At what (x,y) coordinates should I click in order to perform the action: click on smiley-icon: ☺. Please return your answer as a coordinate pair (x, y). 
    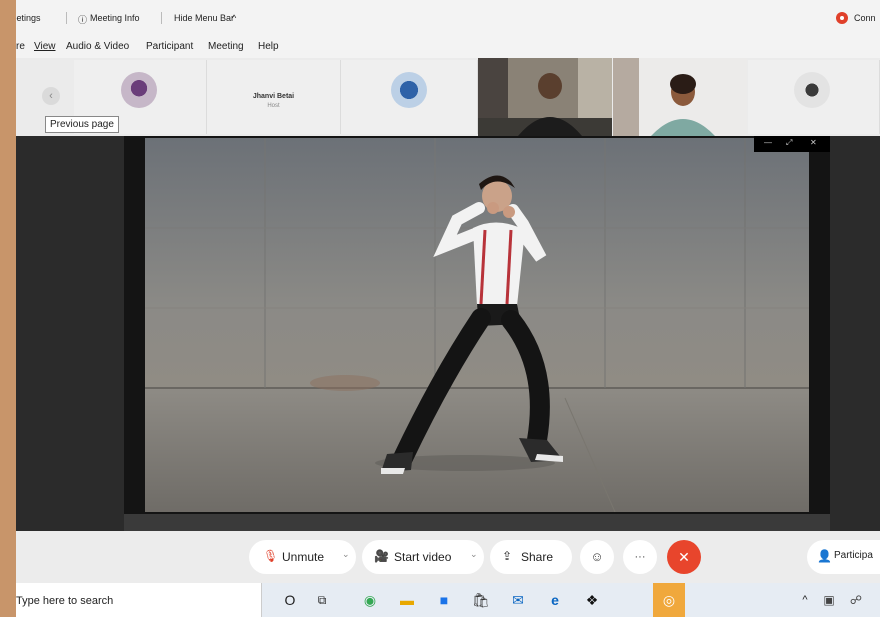
    Looking at the image, I should click on (597, 556).